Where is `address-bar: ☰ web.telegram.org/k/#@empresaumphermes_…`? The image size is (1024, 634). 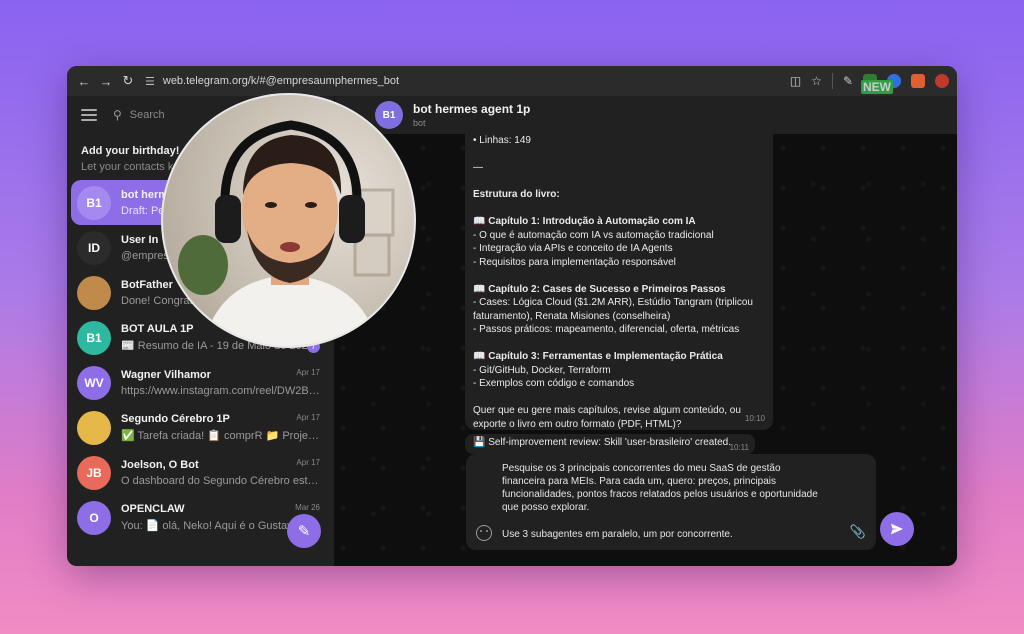
address-bar: ☰ web.telegram.org/k/#@empresaumphermes_… is located at coordinates (467, 81).